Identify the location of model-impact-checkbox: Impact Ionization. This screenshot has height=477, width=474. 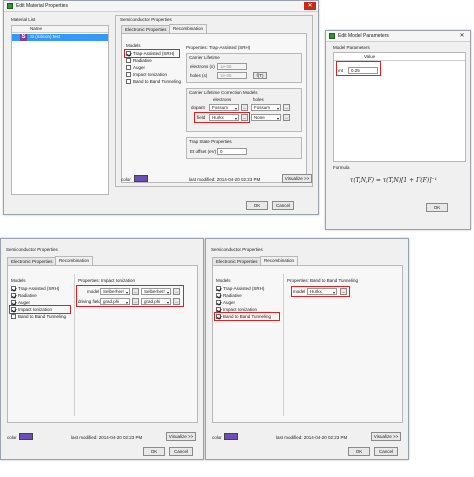
(146, 75).